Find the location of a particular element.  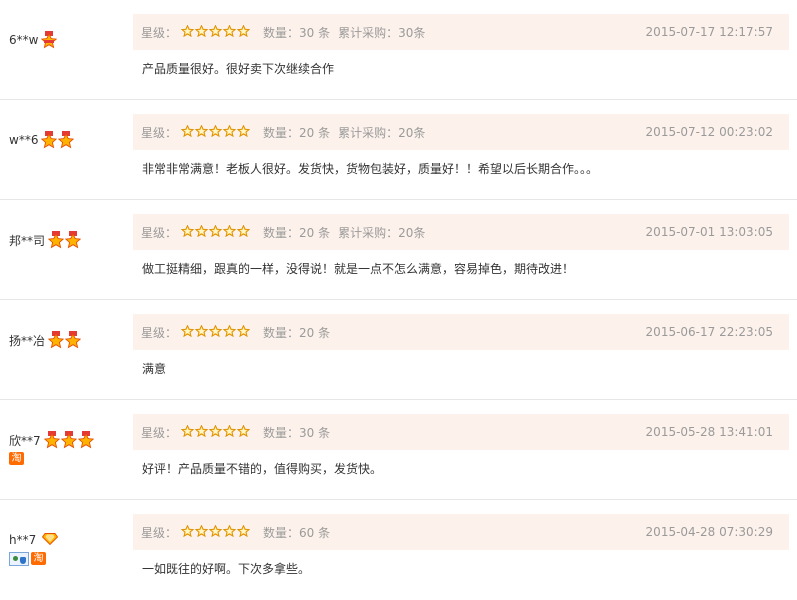

reviewer-name: h**7 is located at coordinates (22, 540).